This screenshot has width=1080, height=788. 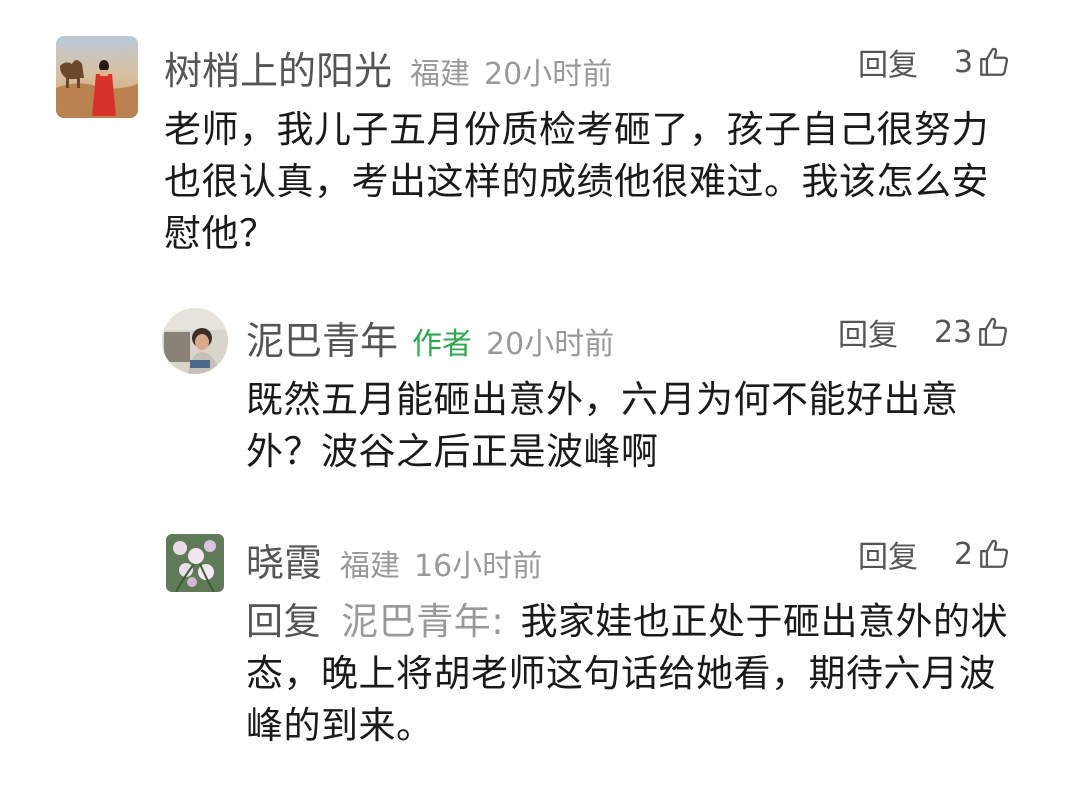 I want to click on like-button: 23, so click(x=972, y=332).